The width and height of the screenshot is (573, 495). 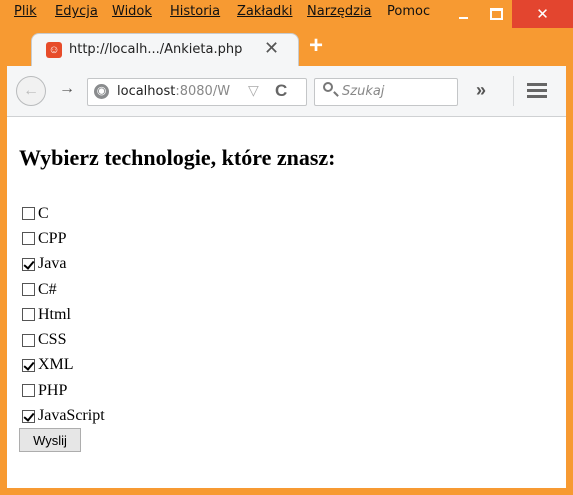 I want to click on menu-historia: Historia, so click(x=195, y=11).